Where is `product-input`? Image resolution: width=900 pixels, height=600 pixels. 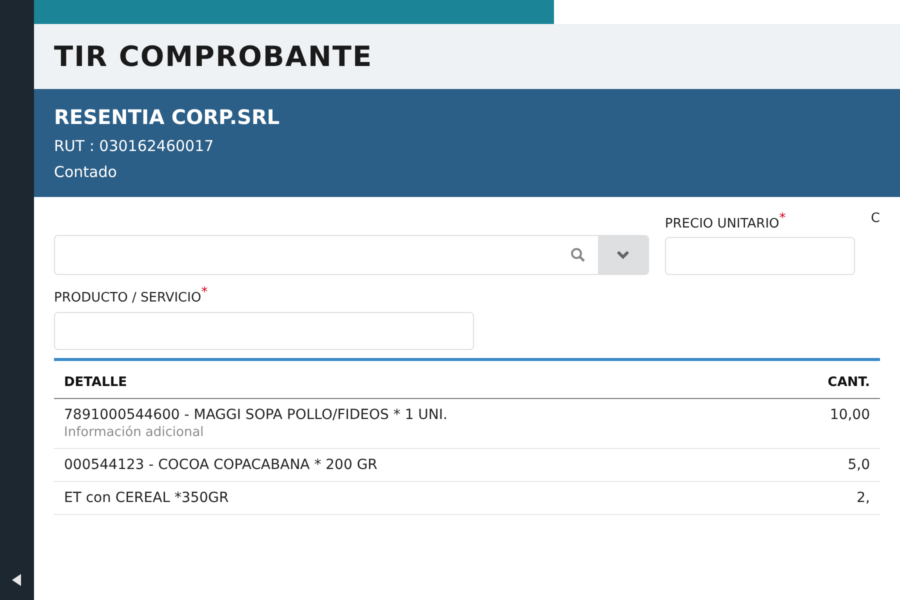 product-input is located at coordinates (264, 331).